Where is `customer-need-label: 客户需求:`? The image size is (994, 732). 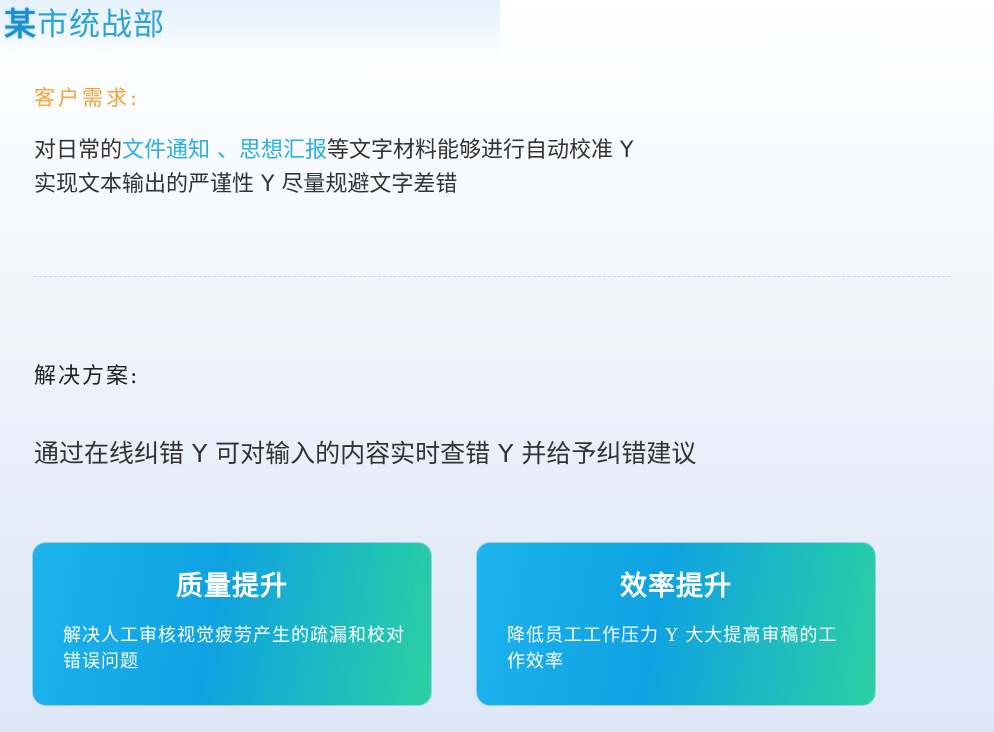
customer-need-label: 客户需求: is located at coordinates (87, 98).